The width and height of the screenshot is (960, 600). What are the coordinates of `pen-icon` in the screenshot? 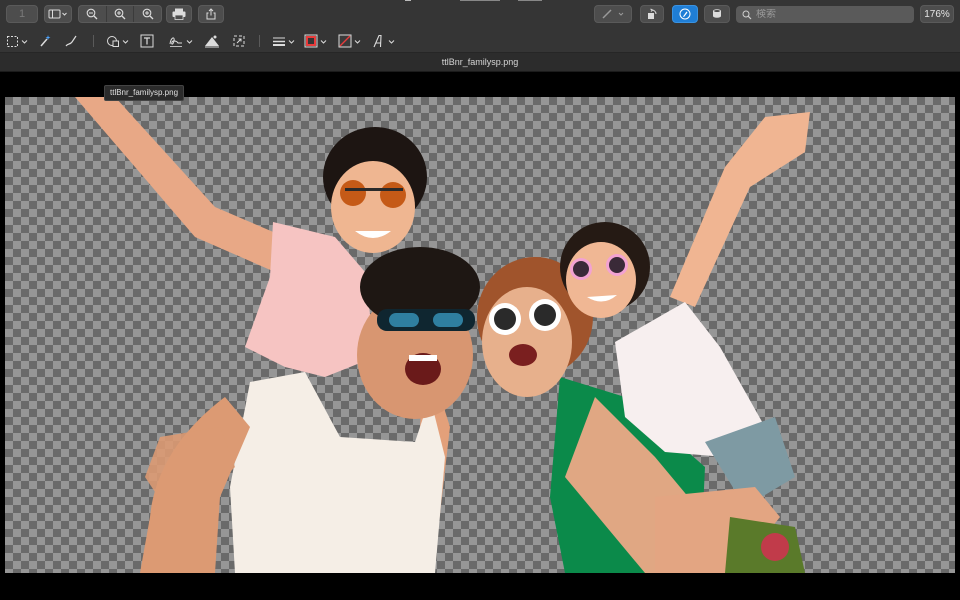 It's located at (613, 14).